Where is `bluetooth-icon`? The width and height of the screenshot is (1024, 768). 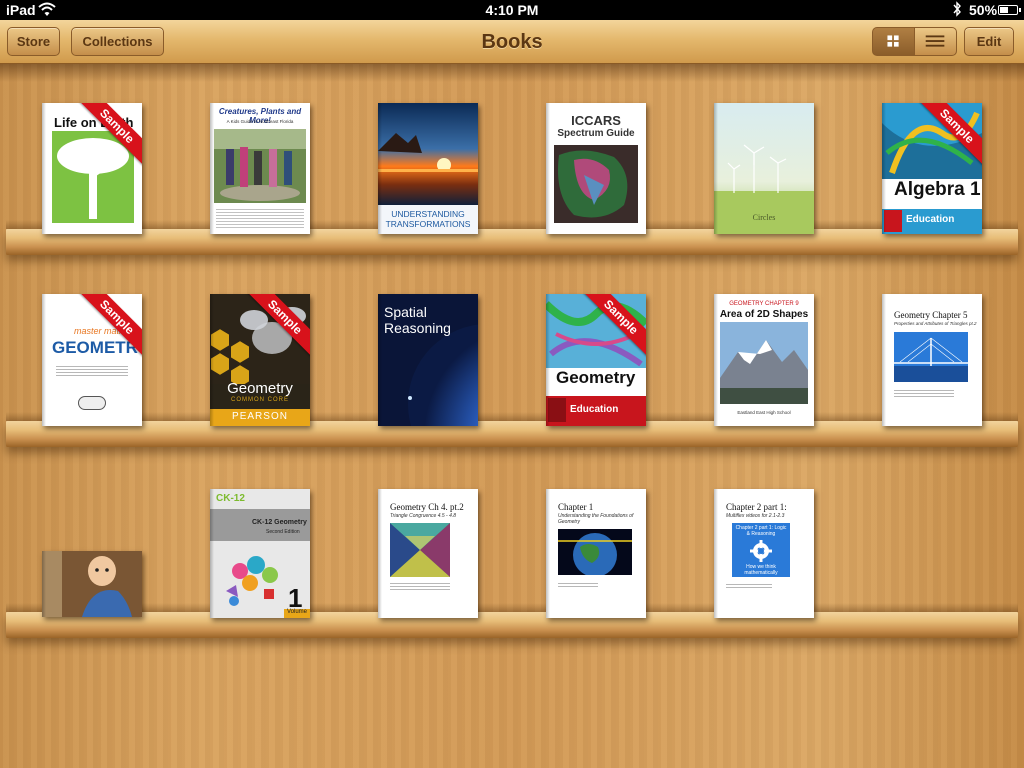
bluetooth-icon is located at coordinates (957, 9).